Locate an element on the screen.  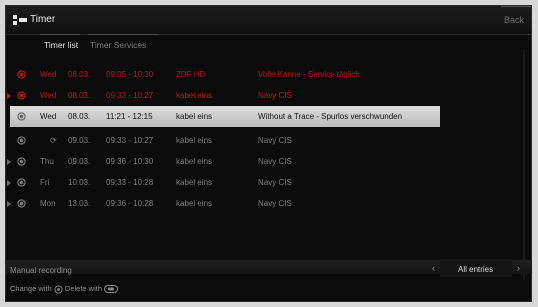
timer-time: 09:36 - 10:28 is located at coordinates (130, 203).